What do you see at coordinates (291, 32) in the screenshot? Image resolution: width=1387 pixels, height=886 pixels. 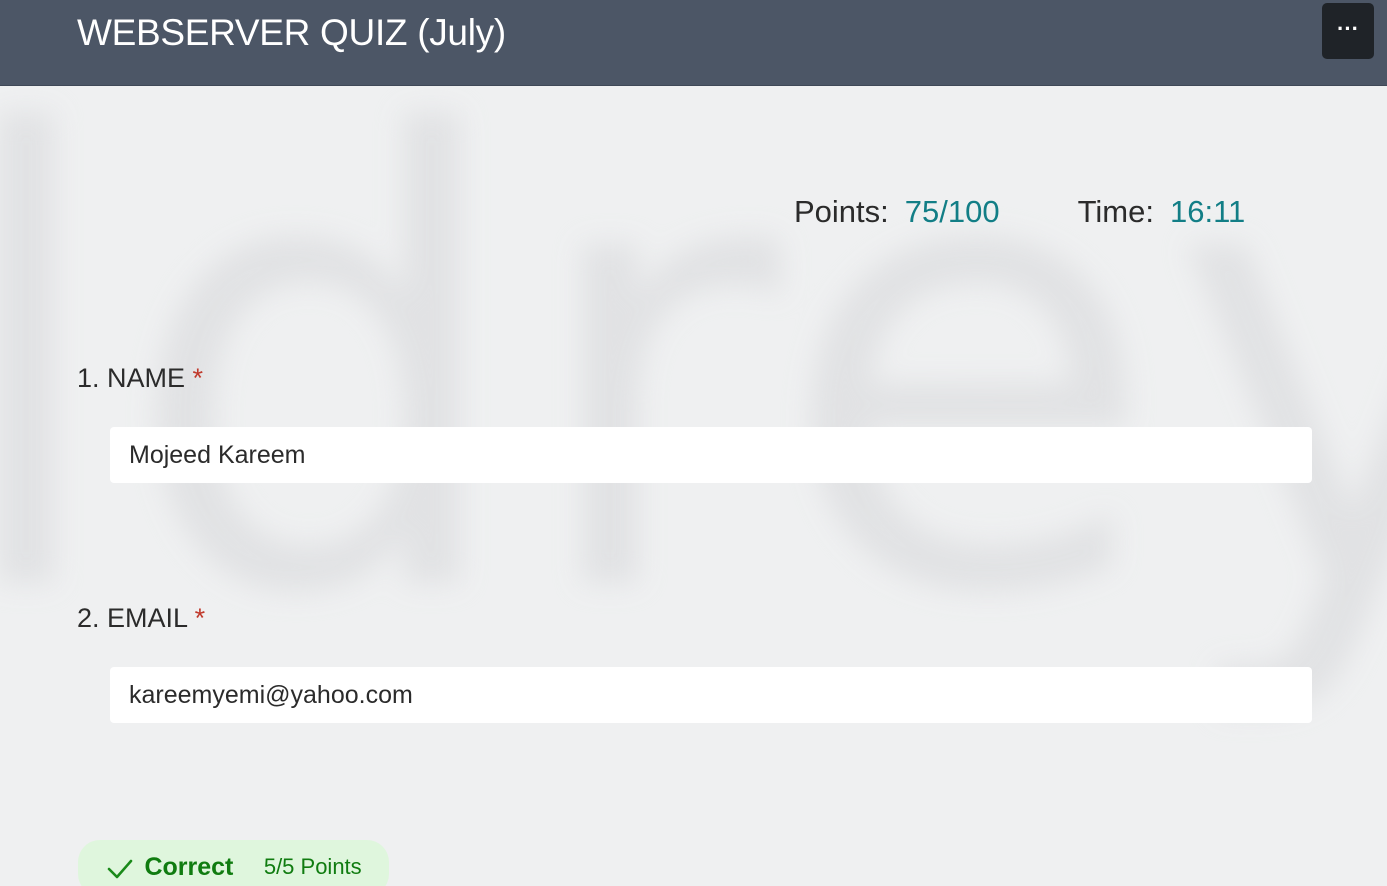 I see `page-title: WEBSERVER QUIZ (July)` at bounding box center [291, 32].